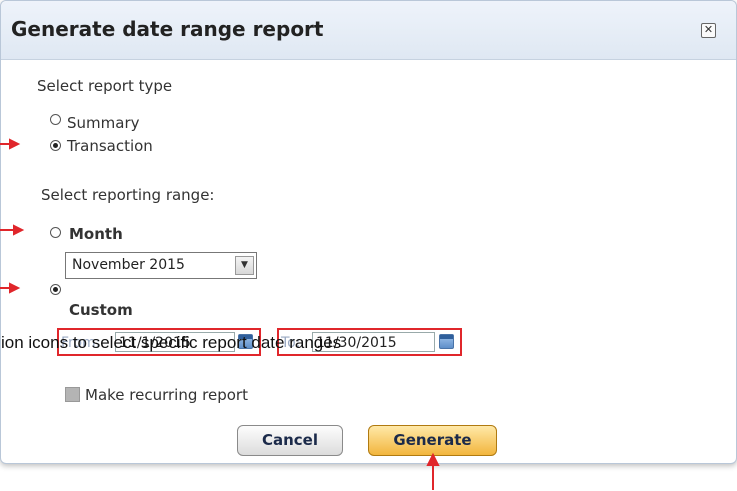 This screenshot has width=737, height=491. Describe the element at coordinates (19, 230) in the screenshot. I see `arrow-month-head-icon` at that location.